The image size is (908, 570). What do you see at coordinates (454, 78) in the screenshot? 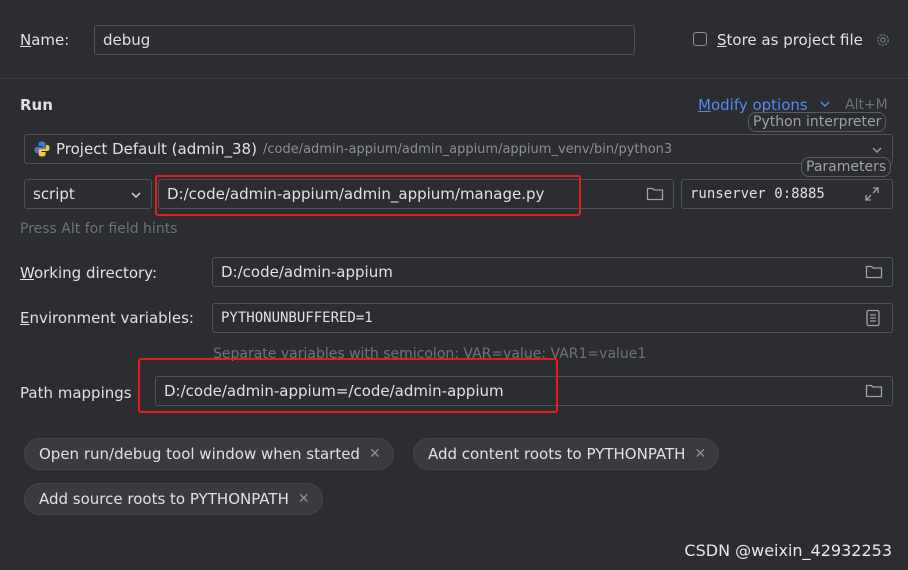
I see `separator` at bounding box center [454, 78].